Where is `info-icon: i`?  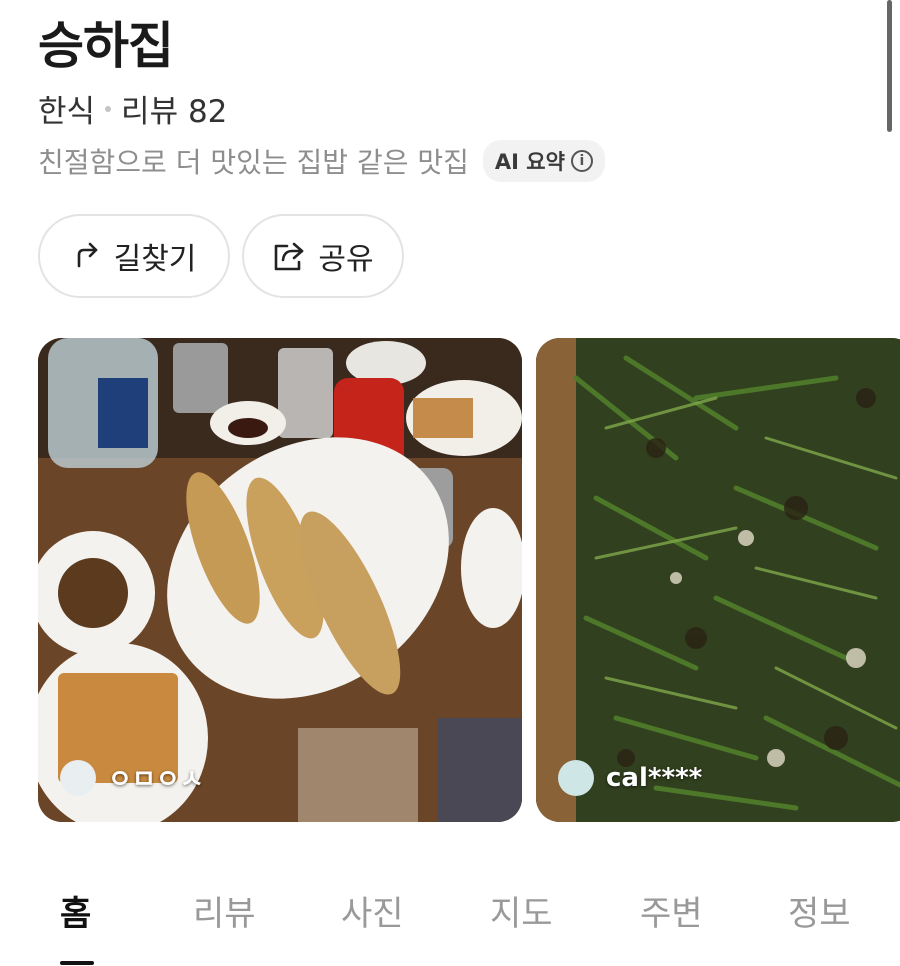 info-icon: i is located at coordinates (581, 161).